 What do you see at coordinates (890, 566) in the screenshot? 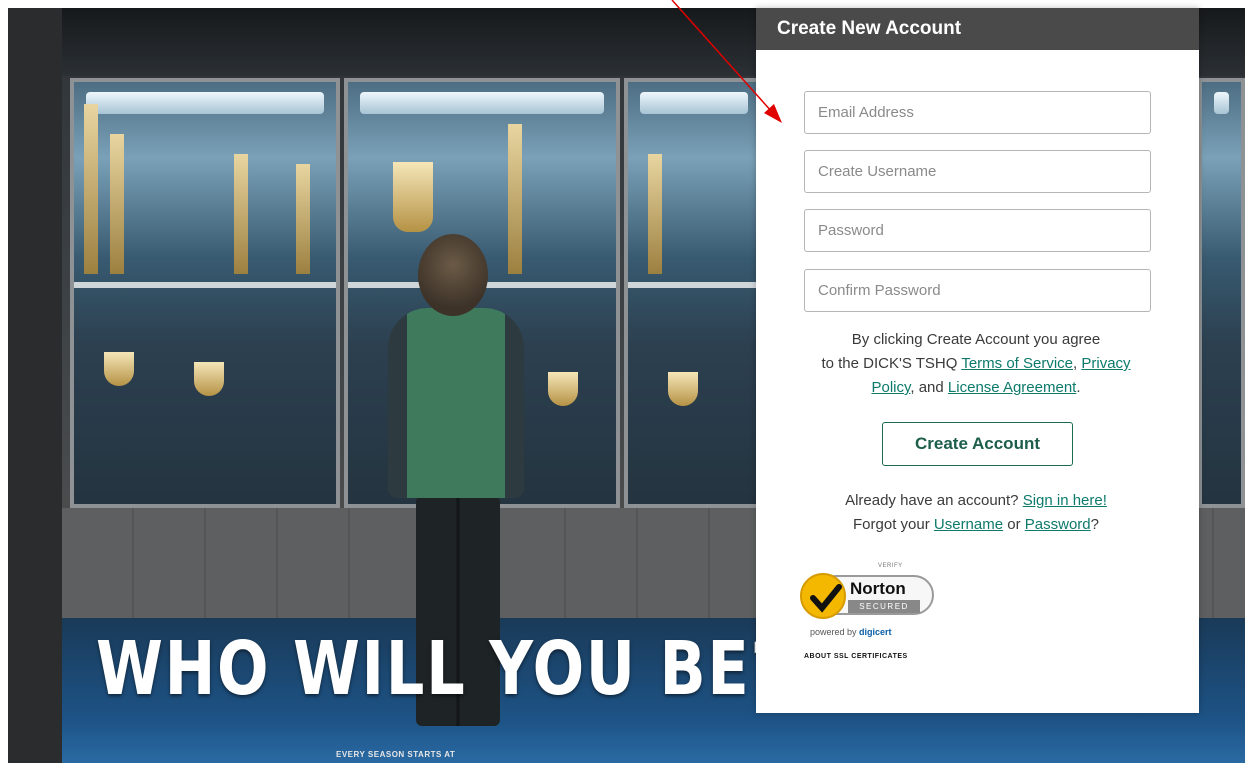
I see `badge-verify-label: VERIFY` at bounding box center [890, 566].